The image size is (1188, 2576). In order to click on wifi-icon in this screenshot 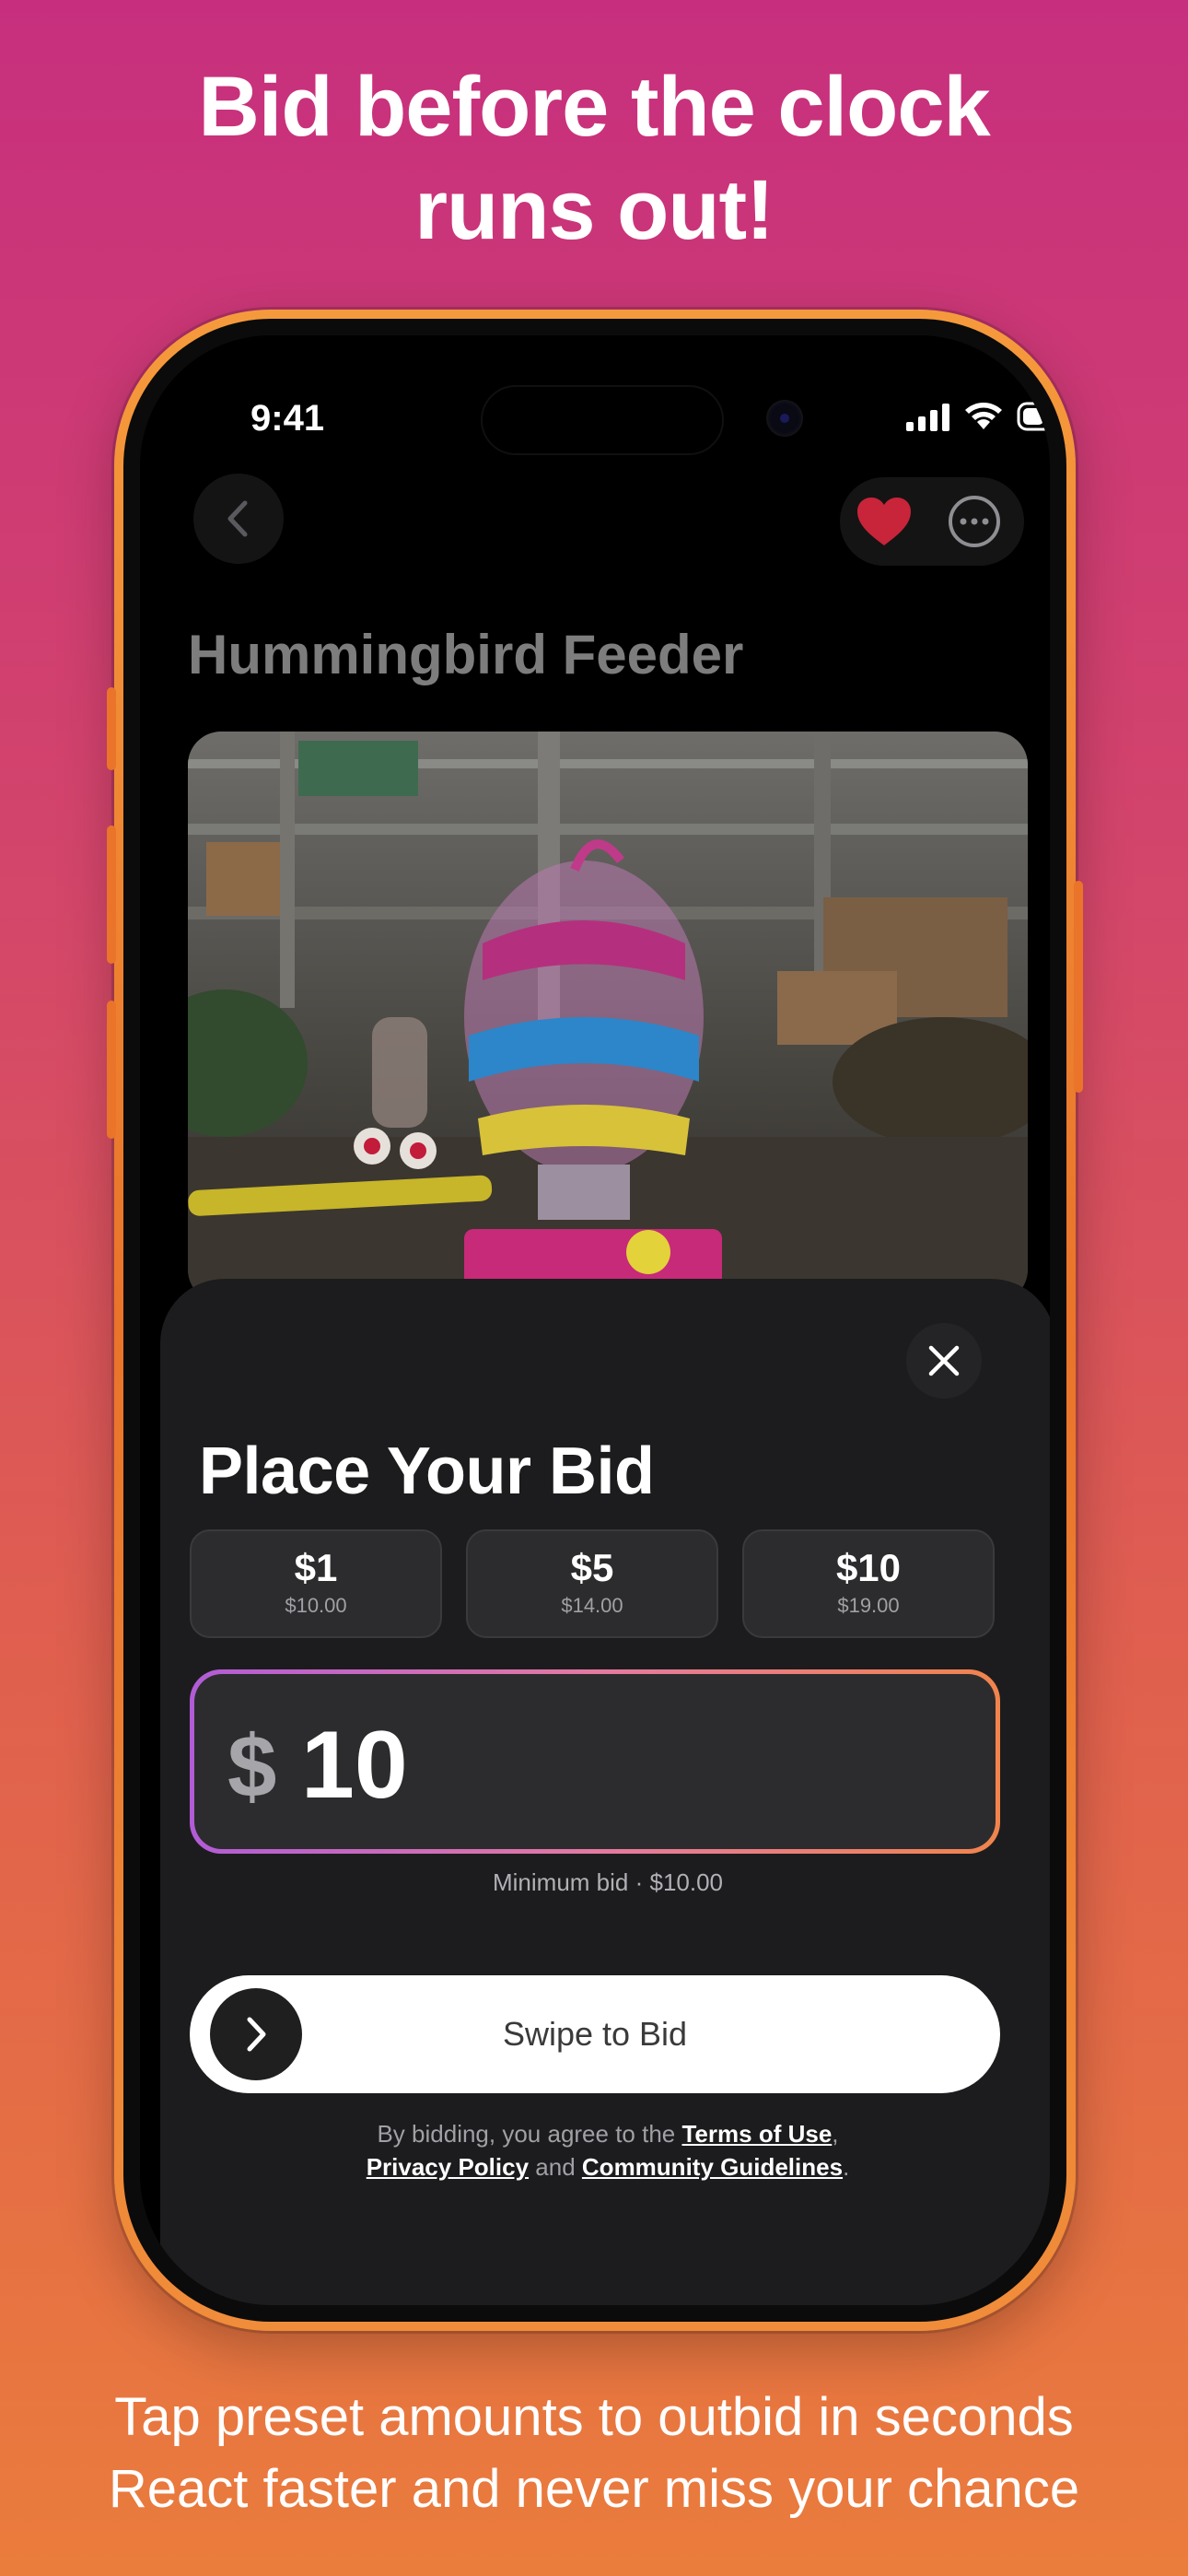, I will do `click(983, 416)`.